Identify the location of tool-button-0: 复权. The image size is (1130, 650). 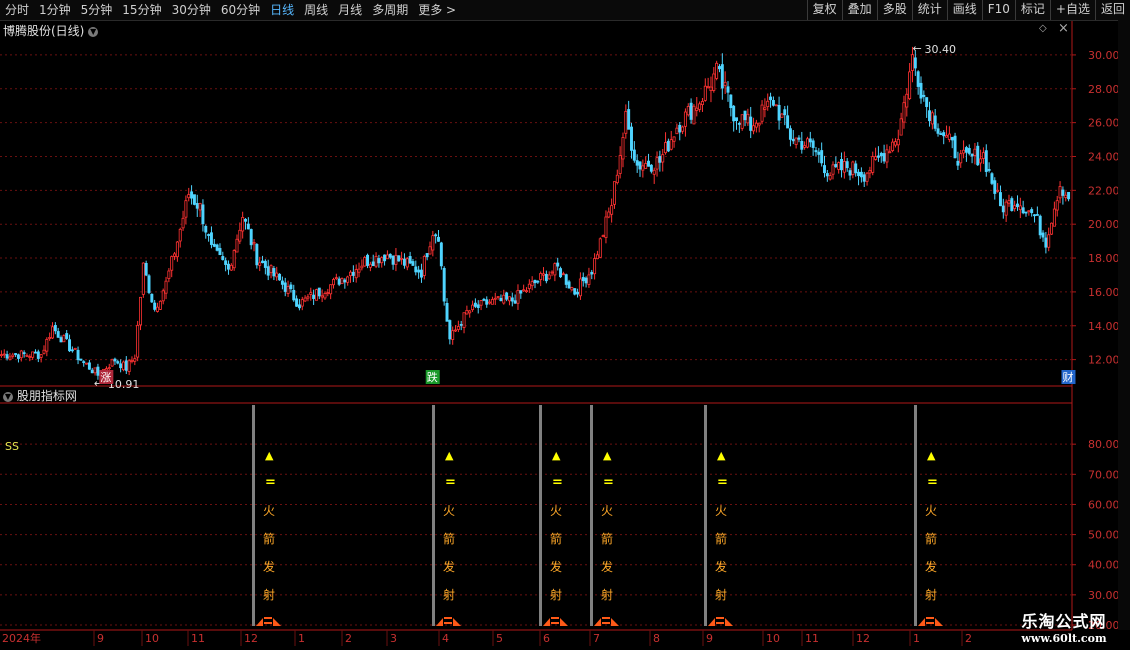
(824, 10).